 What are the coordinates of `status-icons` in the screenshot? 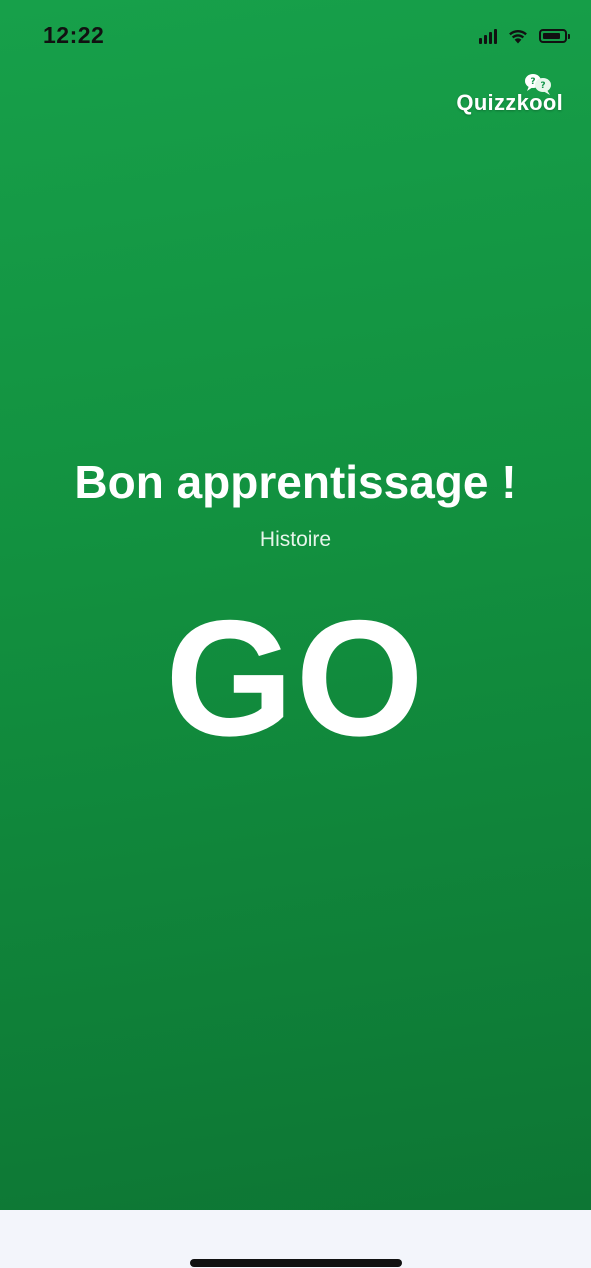 It's located at (524, 35).